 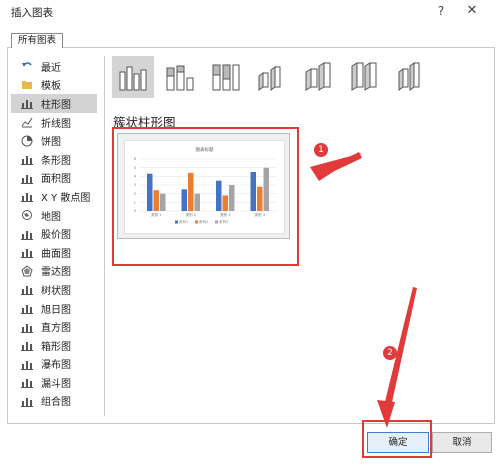 I want to click on subtype-3d-stacked-column-icon, so click(x=317, y=77).